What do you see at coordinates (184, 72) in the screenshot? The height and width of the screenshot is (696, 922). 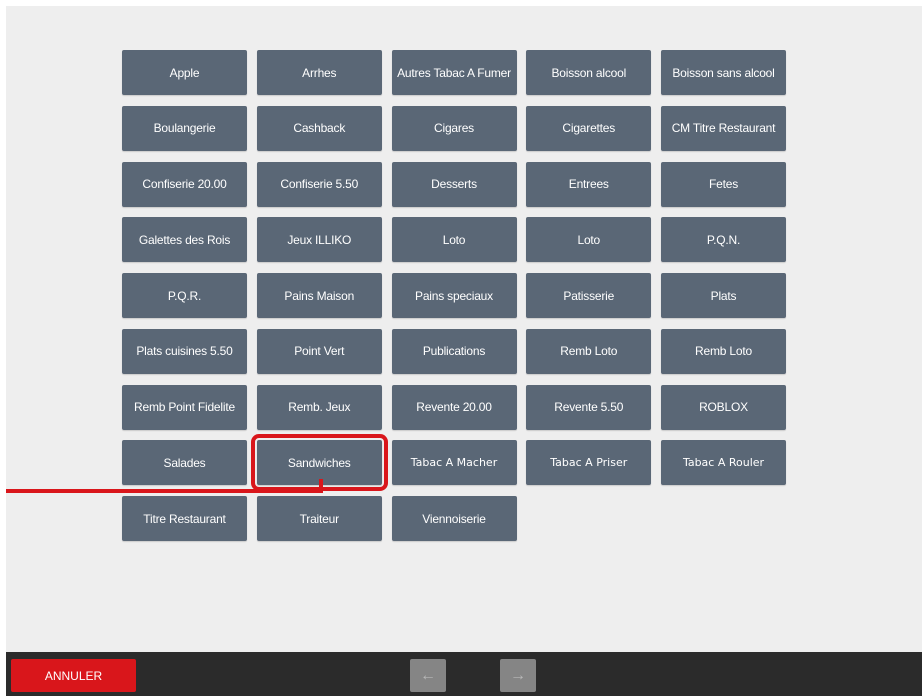 I see `category-button-apple: Apple` at bounding box center [184, 72].